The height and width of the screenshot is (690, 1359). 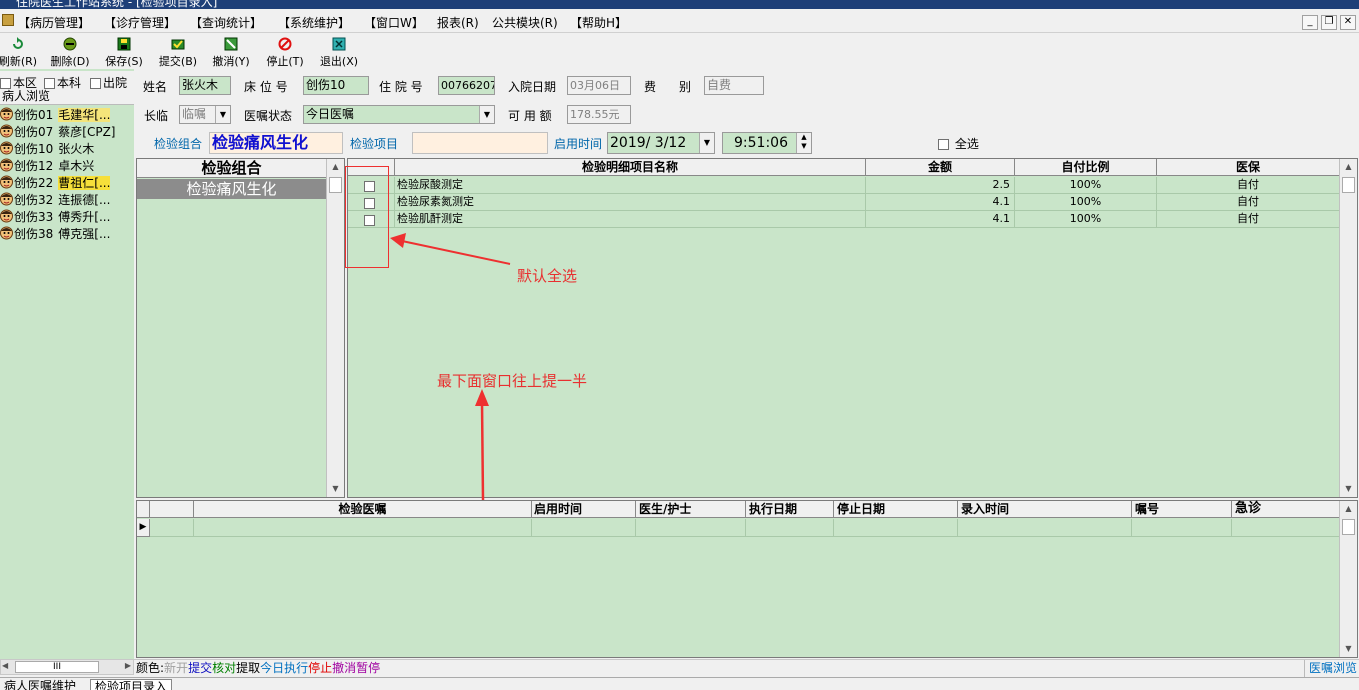 I want to click on patient-row: 创伤12 卓木兴, so click(x=67, y=166).